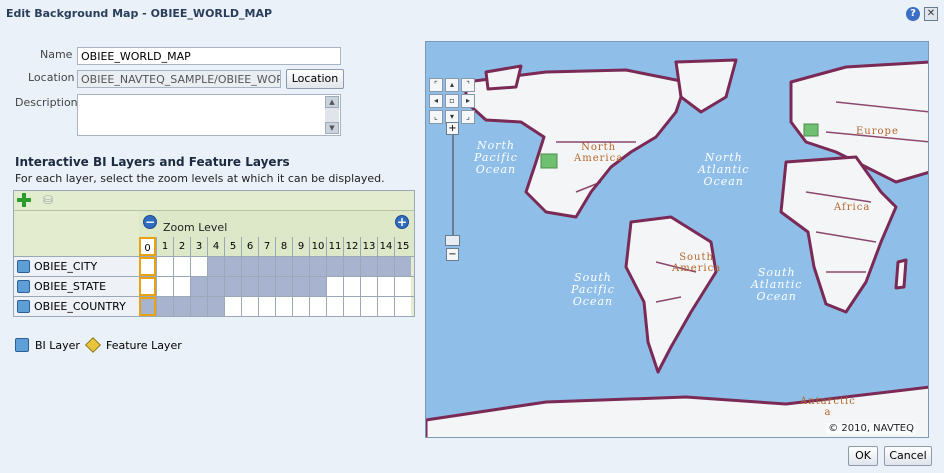 The image size is (944, 473). Describe the element at coordinates (332, 115) in the screenshot. I see `scrollbar-track` at that location.